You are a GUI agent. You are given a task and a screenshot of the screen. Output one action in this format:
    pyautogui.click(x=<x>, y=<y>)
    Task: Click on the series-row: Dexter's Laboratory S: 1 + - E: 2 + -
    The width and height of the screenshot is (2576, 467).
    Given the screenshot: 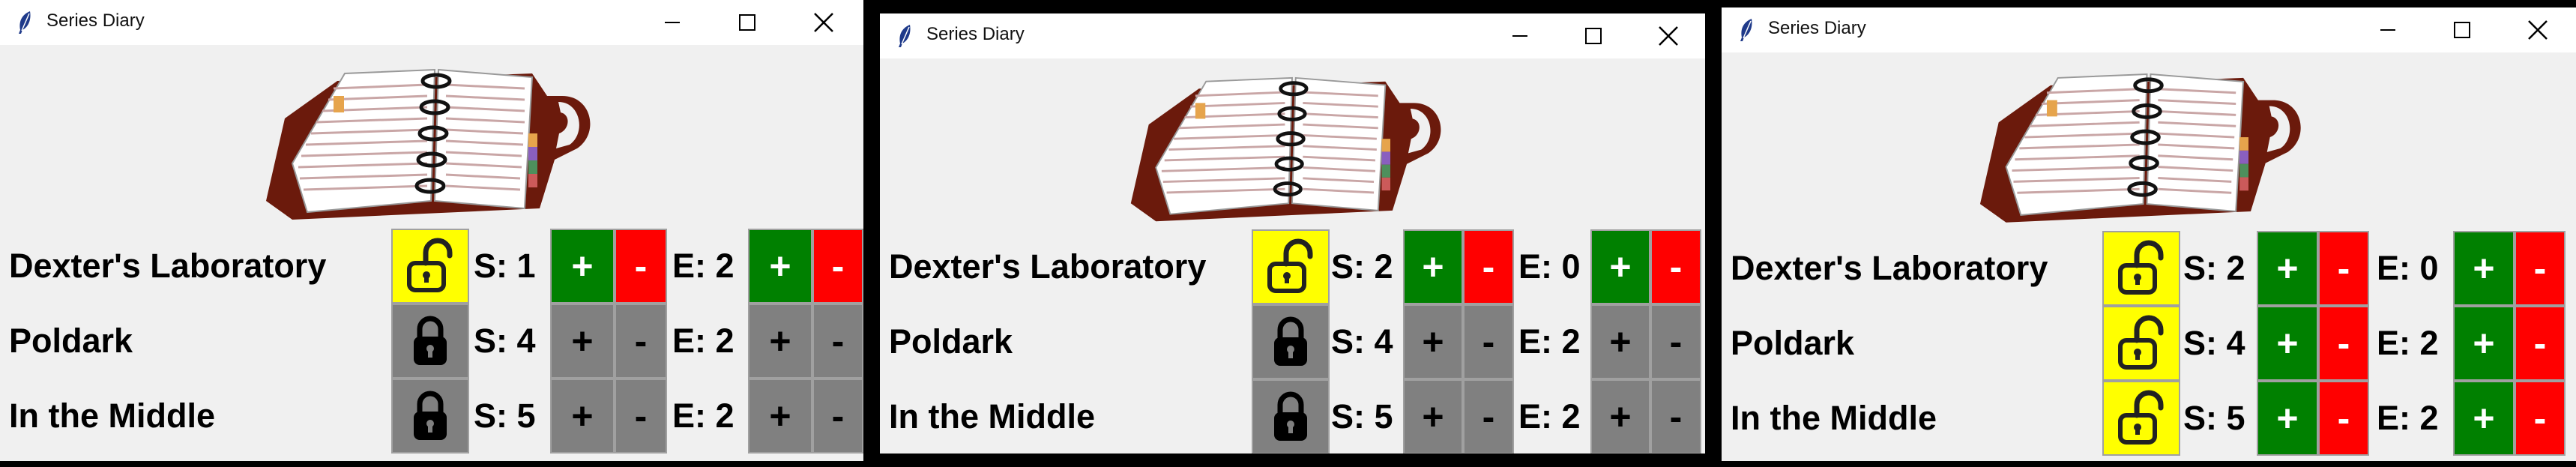 What is the action you would take?
    pyautogui.click(x=432, y=266)
    